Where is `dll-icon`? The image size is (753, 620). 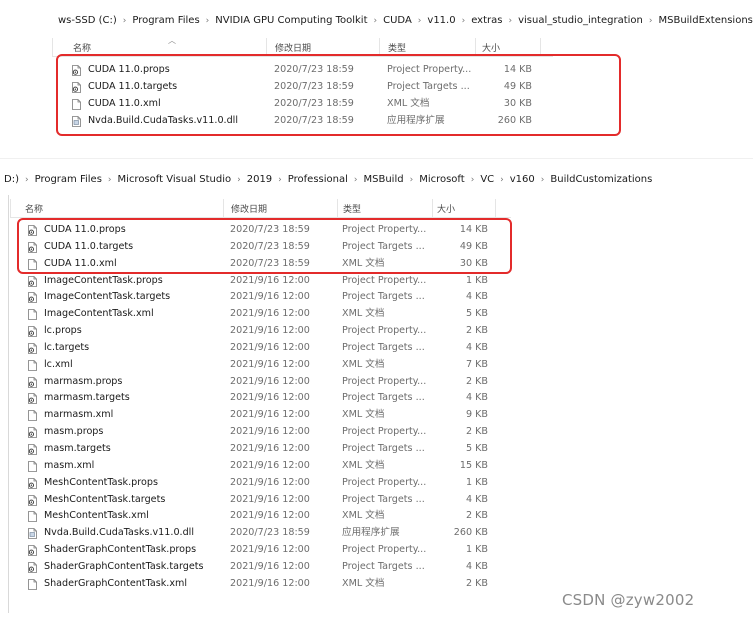 dll-icon is located at coordinates (32, 534).